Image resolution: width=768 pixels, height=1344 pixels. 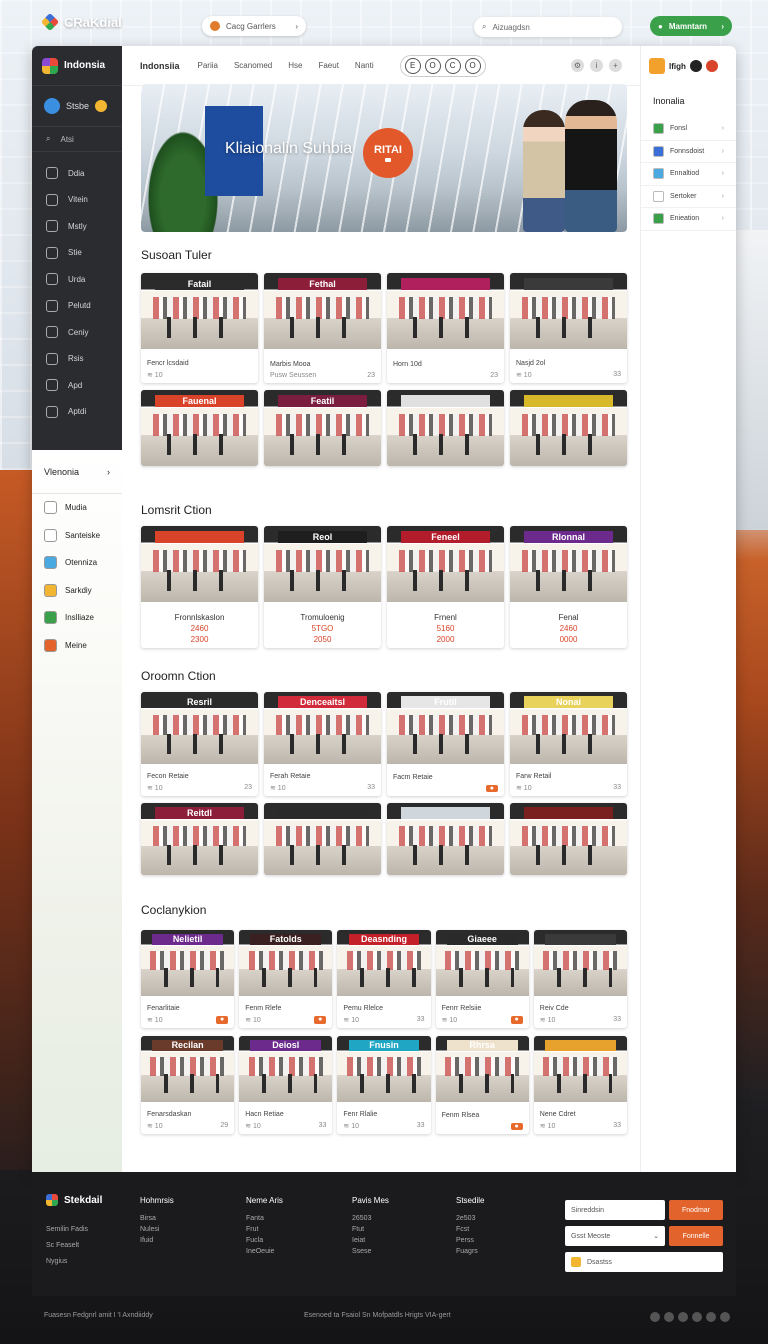 I want to click on footer-link: Birsa, so click(x=157, y=1218).